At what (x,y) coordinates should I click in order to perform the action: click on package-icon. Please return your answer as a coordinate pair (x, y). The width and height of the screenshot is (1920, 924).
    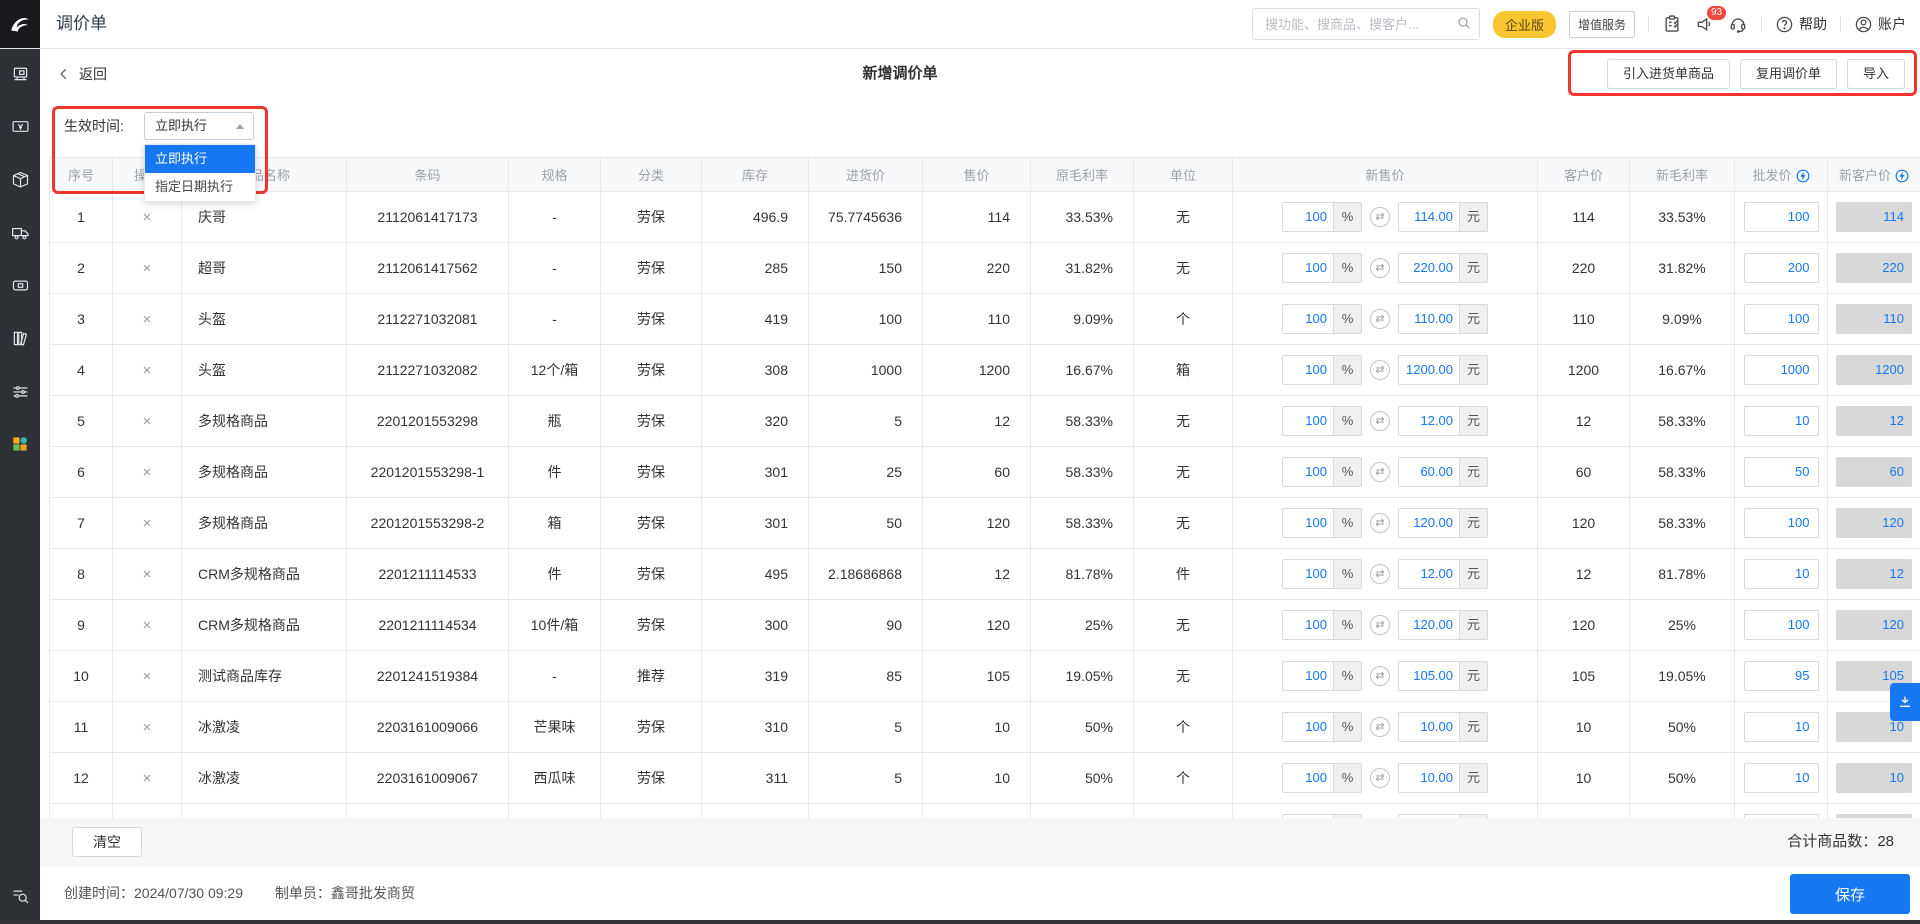
    Looking at the image, I should click on (20, 179).